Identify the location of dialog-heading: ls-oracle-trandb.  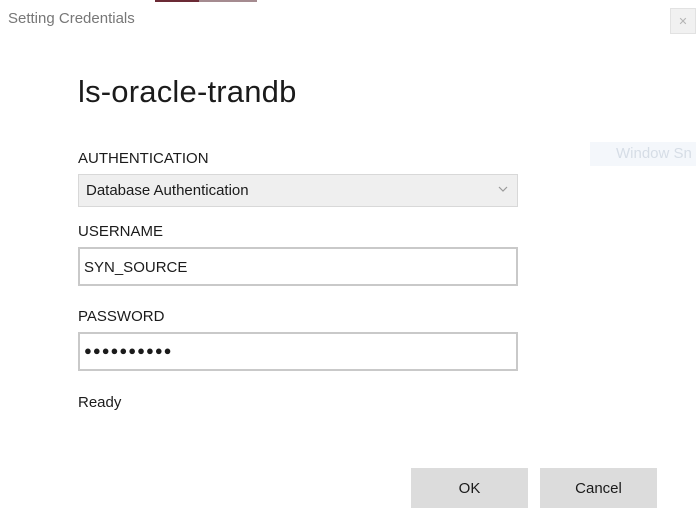
(187, 91).